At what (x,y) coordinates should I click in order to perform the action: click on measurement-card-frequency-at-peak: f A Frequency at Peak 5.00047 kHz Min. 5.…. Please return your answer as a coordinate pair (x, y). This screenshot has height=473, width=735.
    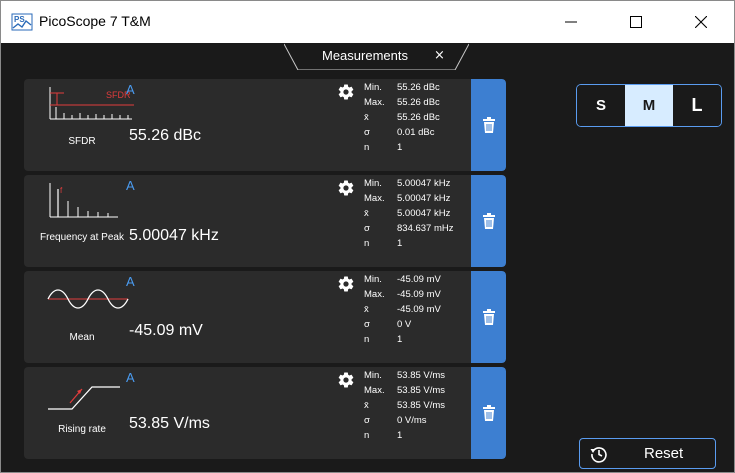
    Looking at the image, I should click on (265, 221).